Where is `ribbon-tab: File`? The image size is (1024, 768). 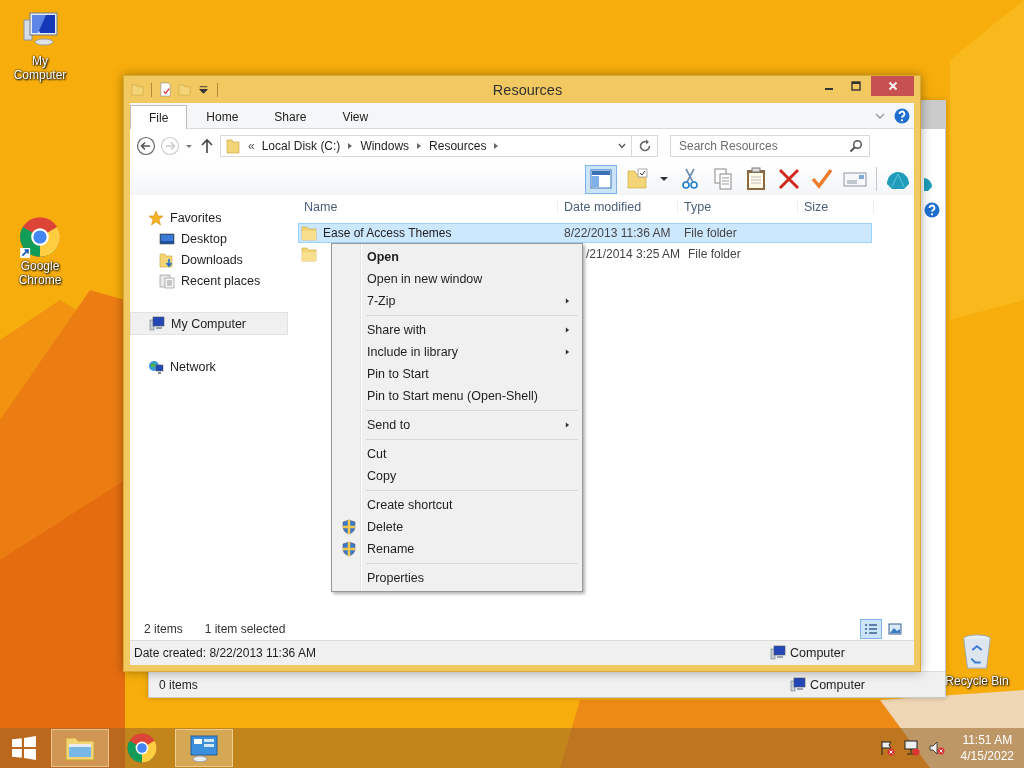 ribbon-tab: File is located at coordinates (159, 117).